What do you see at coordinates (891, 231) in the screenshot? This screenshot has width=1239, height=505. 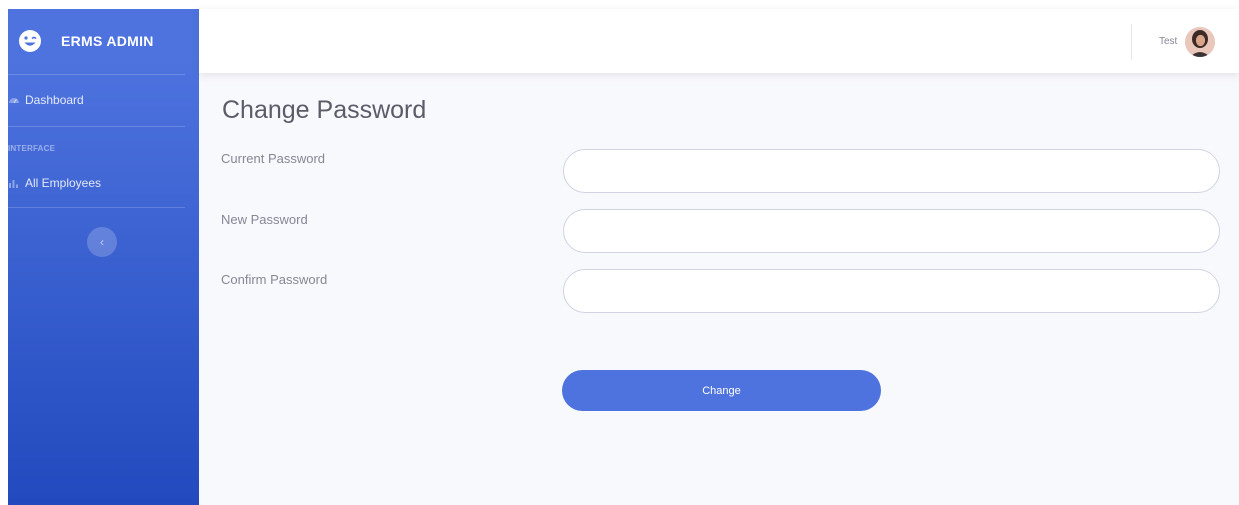 I see `new-password-input` at bounding box center [891, 231].